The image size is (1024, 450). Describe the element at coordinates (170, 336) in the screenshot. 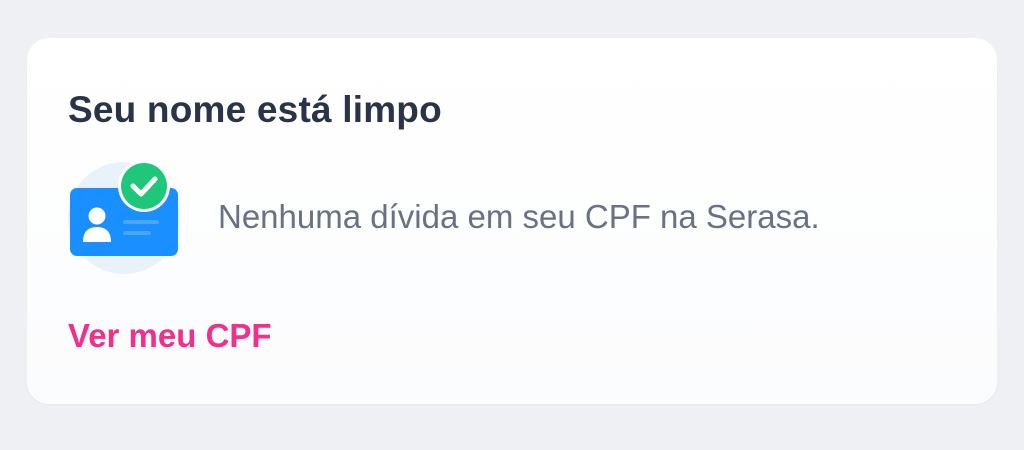

I see `view-cpf-link: Ver meu CPF` at that location.